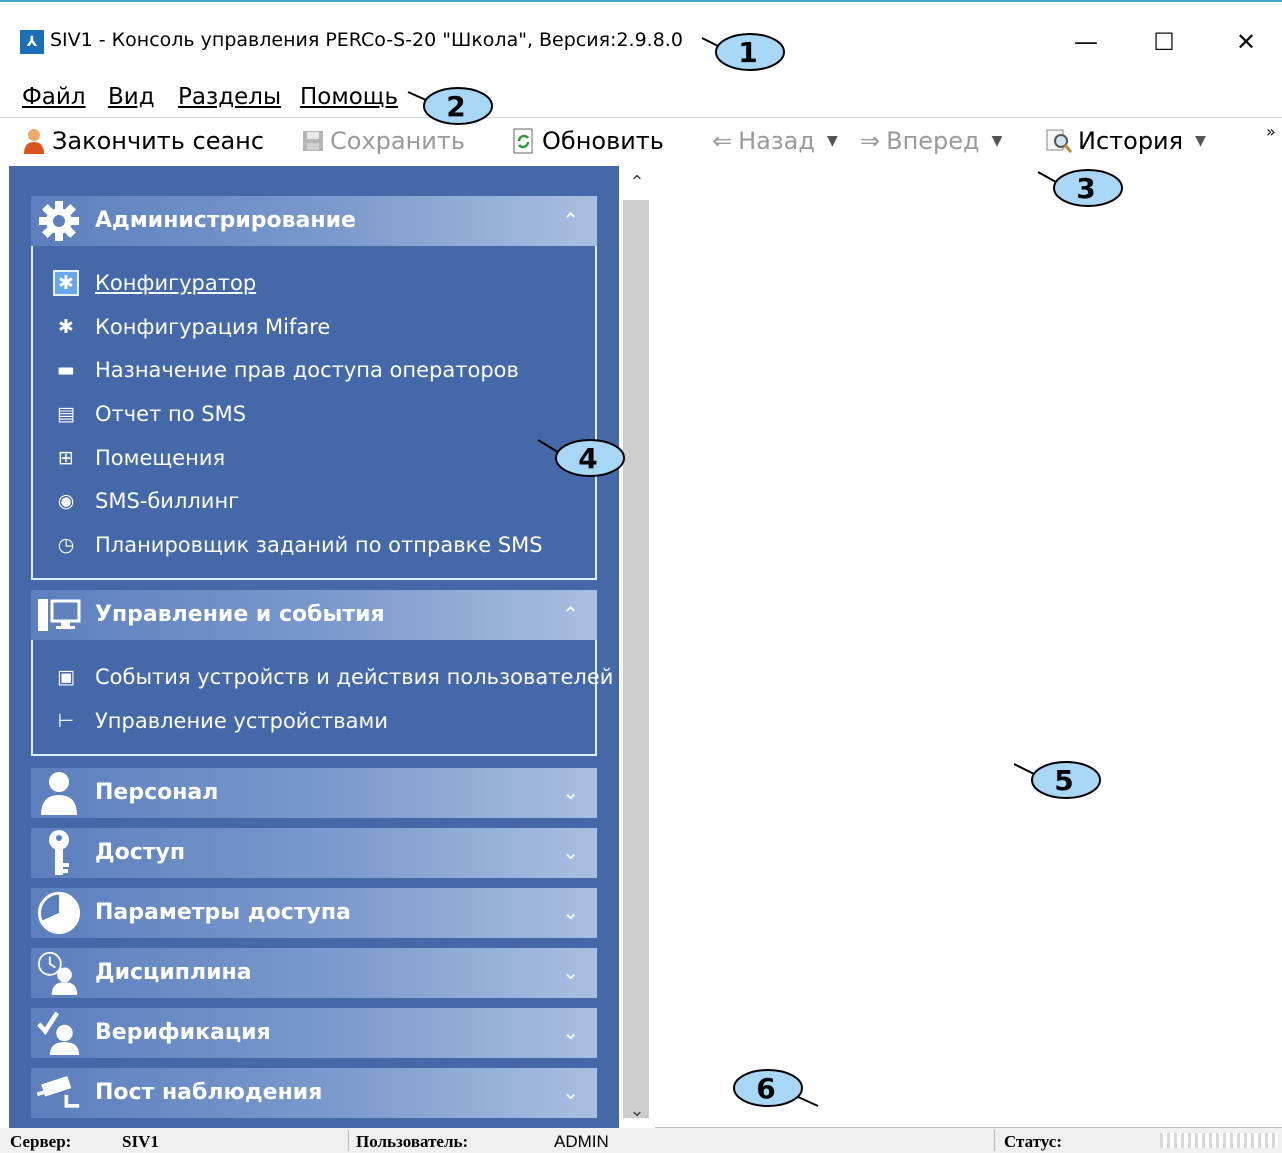 The image size is (1282, 1153). I want to click on status-label: Статус:, so click(1033, 1141).